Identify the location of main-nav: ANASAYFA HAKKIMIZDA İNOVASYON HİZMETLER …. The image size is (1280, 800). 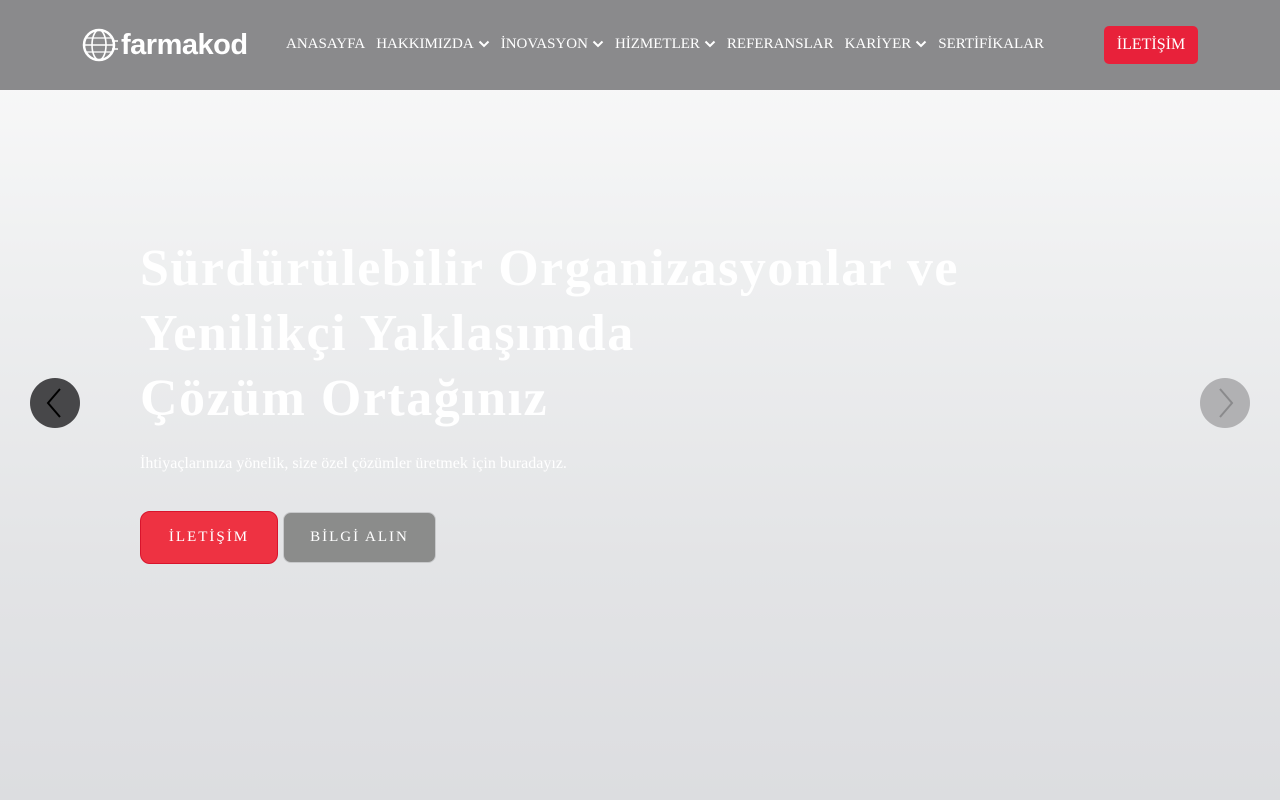
(665, 44).